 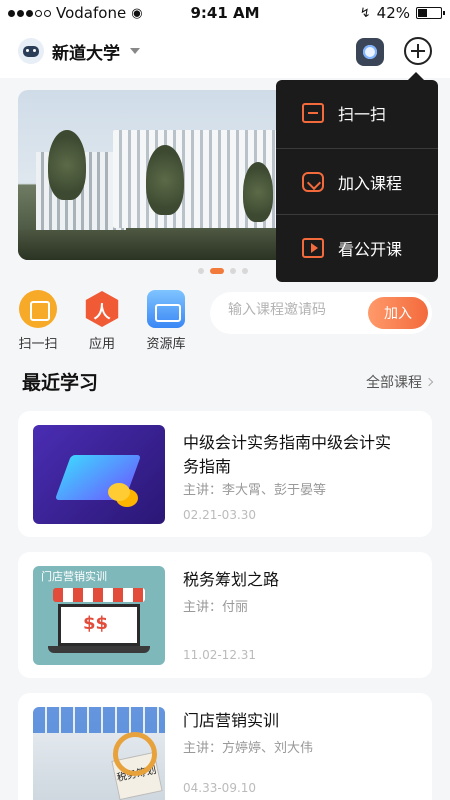 I want to click on battery-percent: 42%, so click(x=393, y=13).